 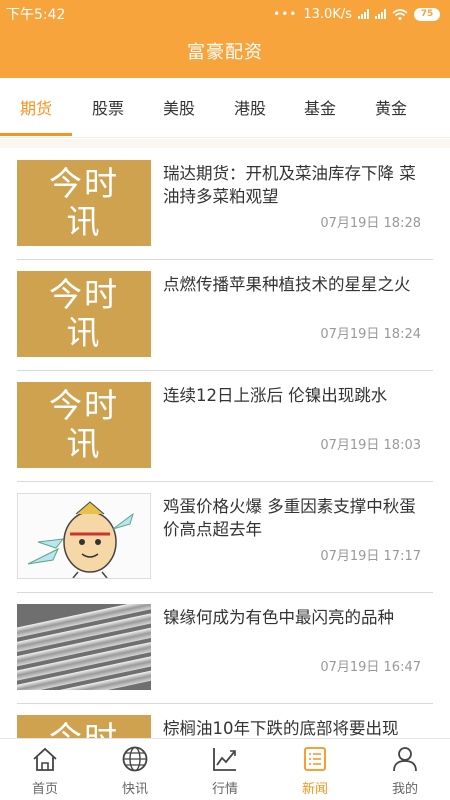 I want to click on tab-stocks: 股票, so click(x=108, y=107).